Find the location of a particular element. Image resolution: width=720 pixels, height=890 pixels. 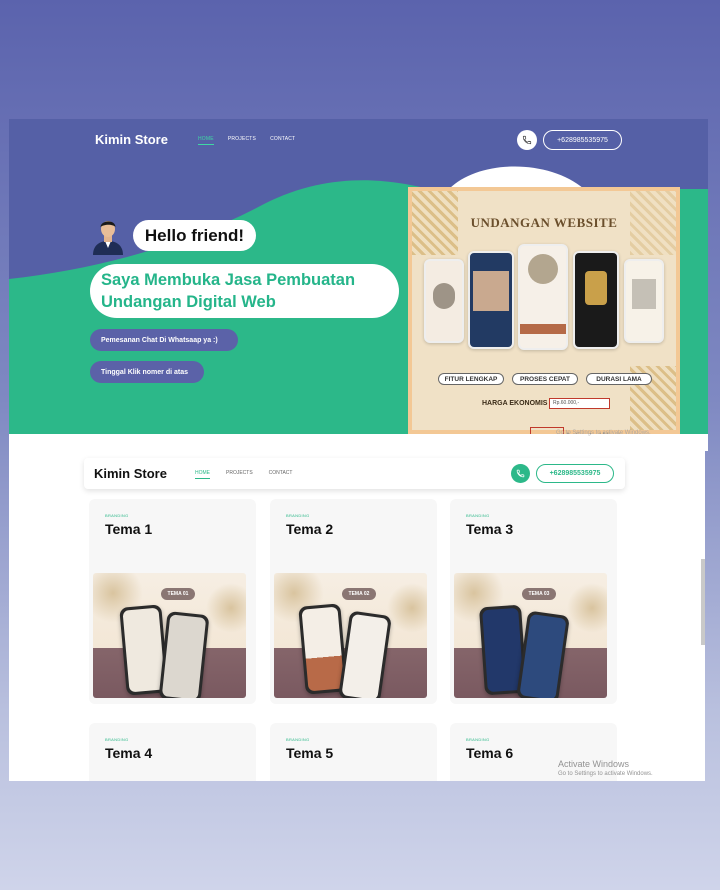

nav-contact: CONTACT is located at coordinates (282, 140).